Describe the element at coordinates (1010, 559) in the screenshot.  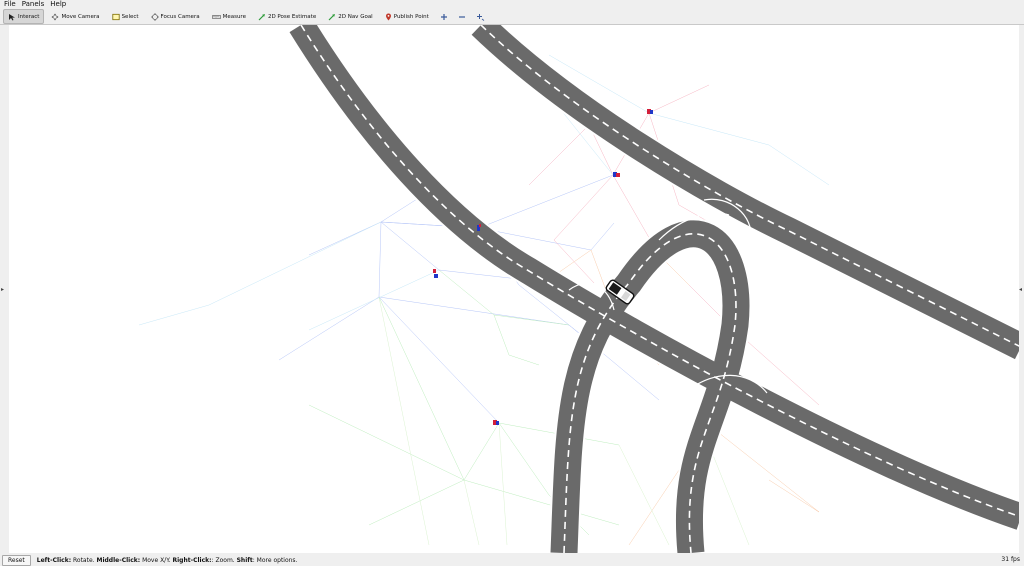
I see `fps-counter: 31 fps` at that location.